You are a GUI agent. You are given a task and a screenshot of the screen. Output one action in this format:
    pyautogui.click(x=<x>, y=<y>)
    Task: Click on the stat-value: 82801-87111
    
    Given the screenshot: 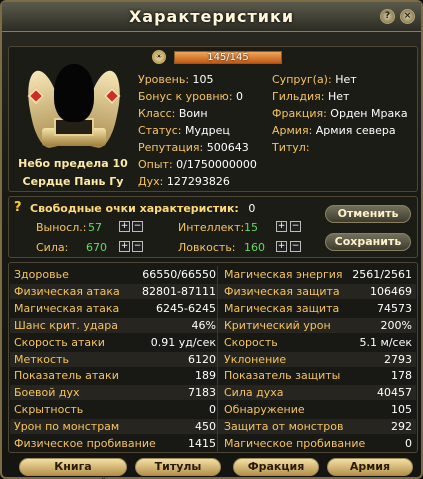 What is the action you would take?
    pyautogui.click(x=179, y=291)
    